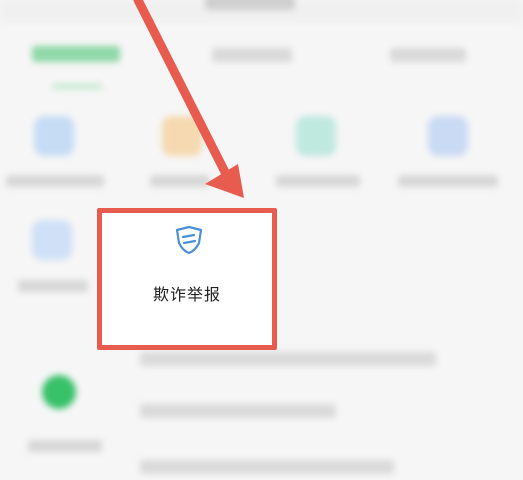 The height and width of the screenshot is (480, 523). What do you see at coordinates (188, 99) in the screenshot?
I see `pointer-arrow-annotation` at bounding box center [188, 99].